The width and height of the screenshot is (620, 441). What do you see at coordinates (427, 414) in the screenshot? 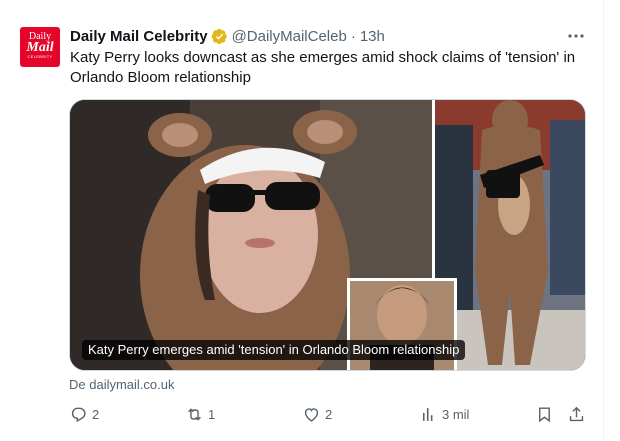
I see `views-icon` at bounding box center [427, 414].